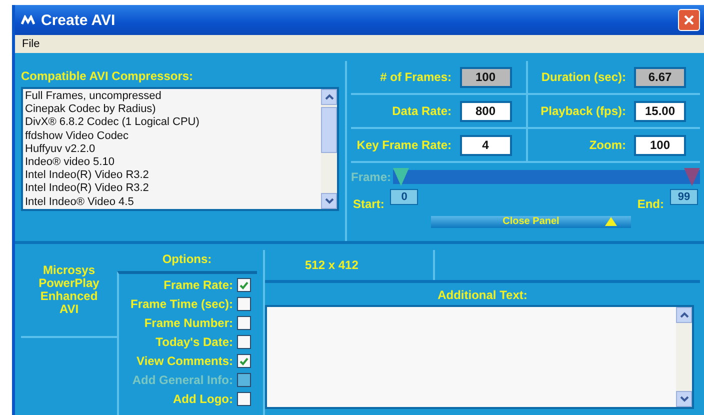  I want to click on triangle-up-icon, so click(611, 221).